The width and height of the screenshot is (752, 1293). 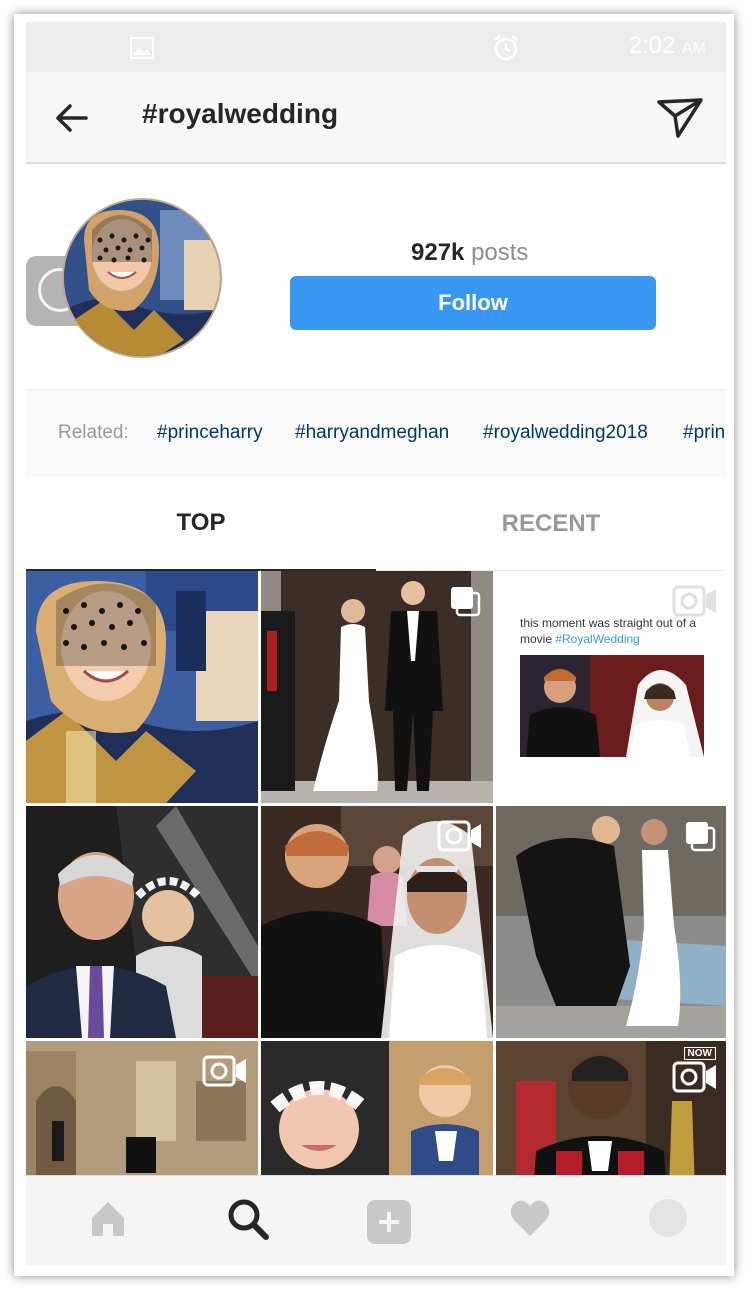 I want to click on post-count-value: 927k, so click(x=438, y=252).